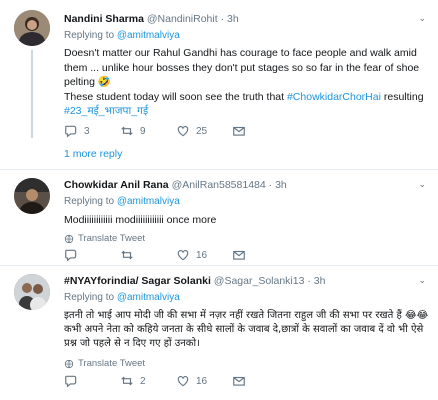 The height and width of the screenshot is (400, 438). What do you see at coordinates (416, 315) in the screenshot?
I see `emoji: 😂😂` at bounding box center [416, 315].